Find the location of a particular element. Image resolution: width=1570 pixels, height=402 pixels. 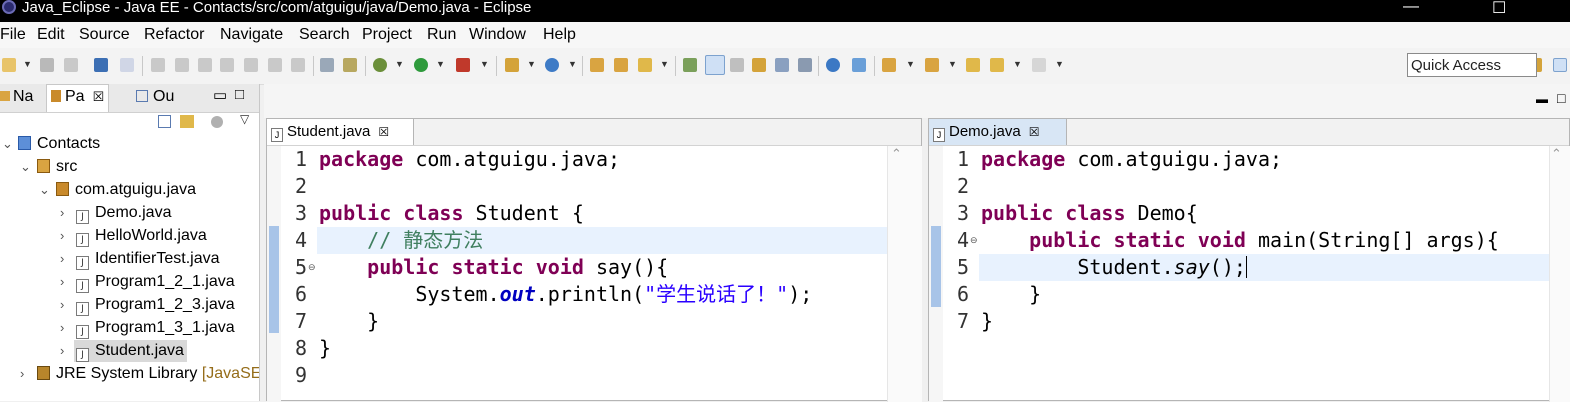

code-line: System.out.println("学生说话了！"); is located at coordinates (565, 294).